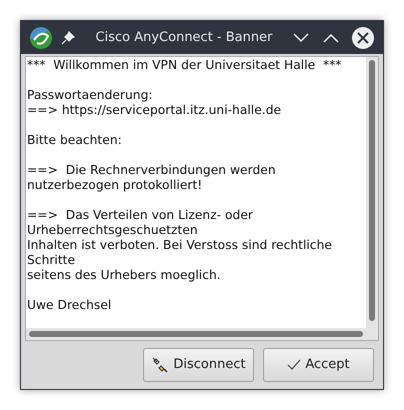  What do you see at coordinates (114, 185) in the screenshot?
I see `banner-text-line: nutzerbezogen protokolliert!` at bounding box center [114, 185].